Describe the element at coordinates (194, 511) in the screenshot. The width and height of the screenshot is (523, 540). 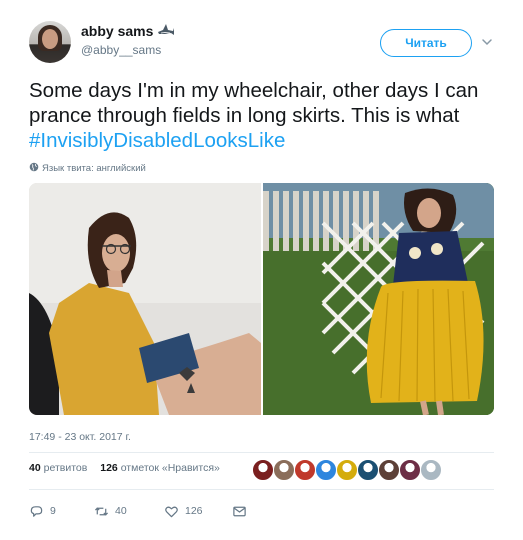
I see `like-count: 126` at that location.